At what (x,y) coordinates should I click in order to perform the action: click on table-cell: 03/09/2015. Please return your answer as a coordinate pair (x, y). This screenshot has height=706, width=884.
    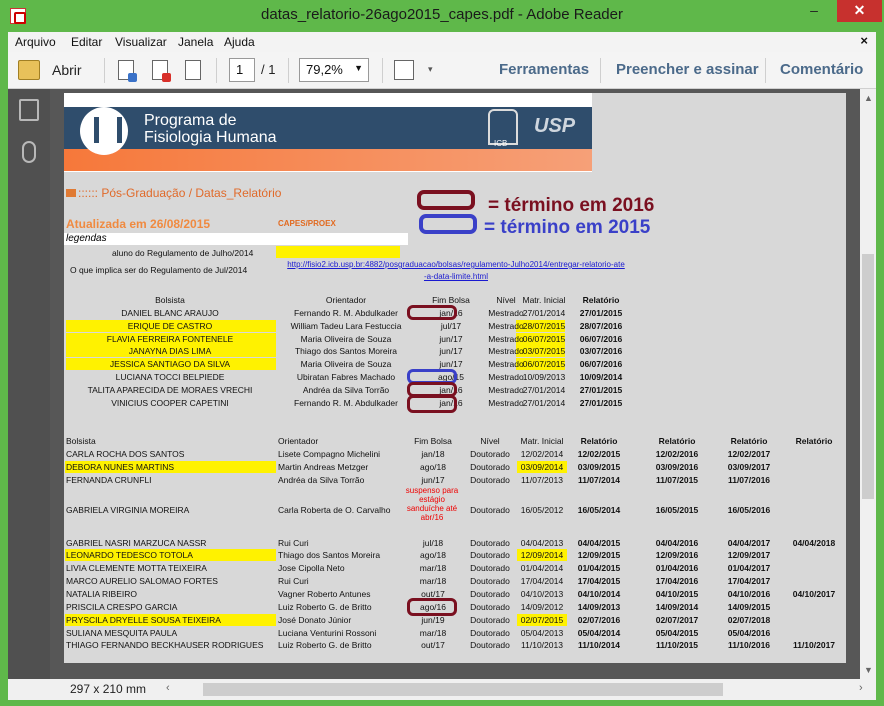
    Looking at the image, I should click on (599, 467).